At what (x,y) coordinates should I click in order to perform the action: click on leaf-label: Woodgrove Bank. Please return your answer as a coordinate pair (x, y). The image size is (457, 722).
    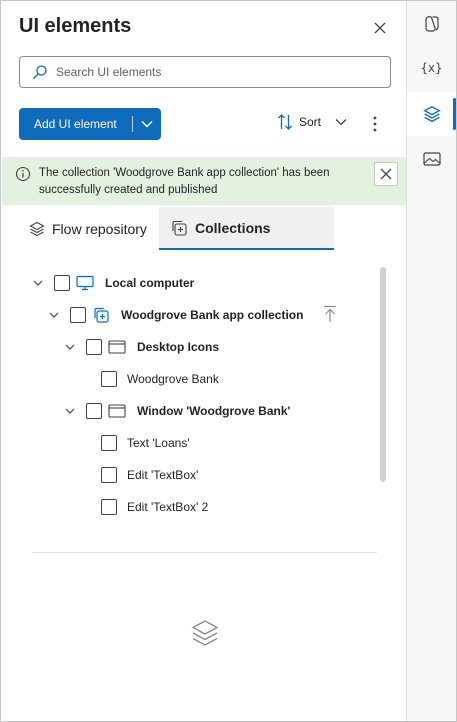
    Looking at the image, I should click on (173, 379).